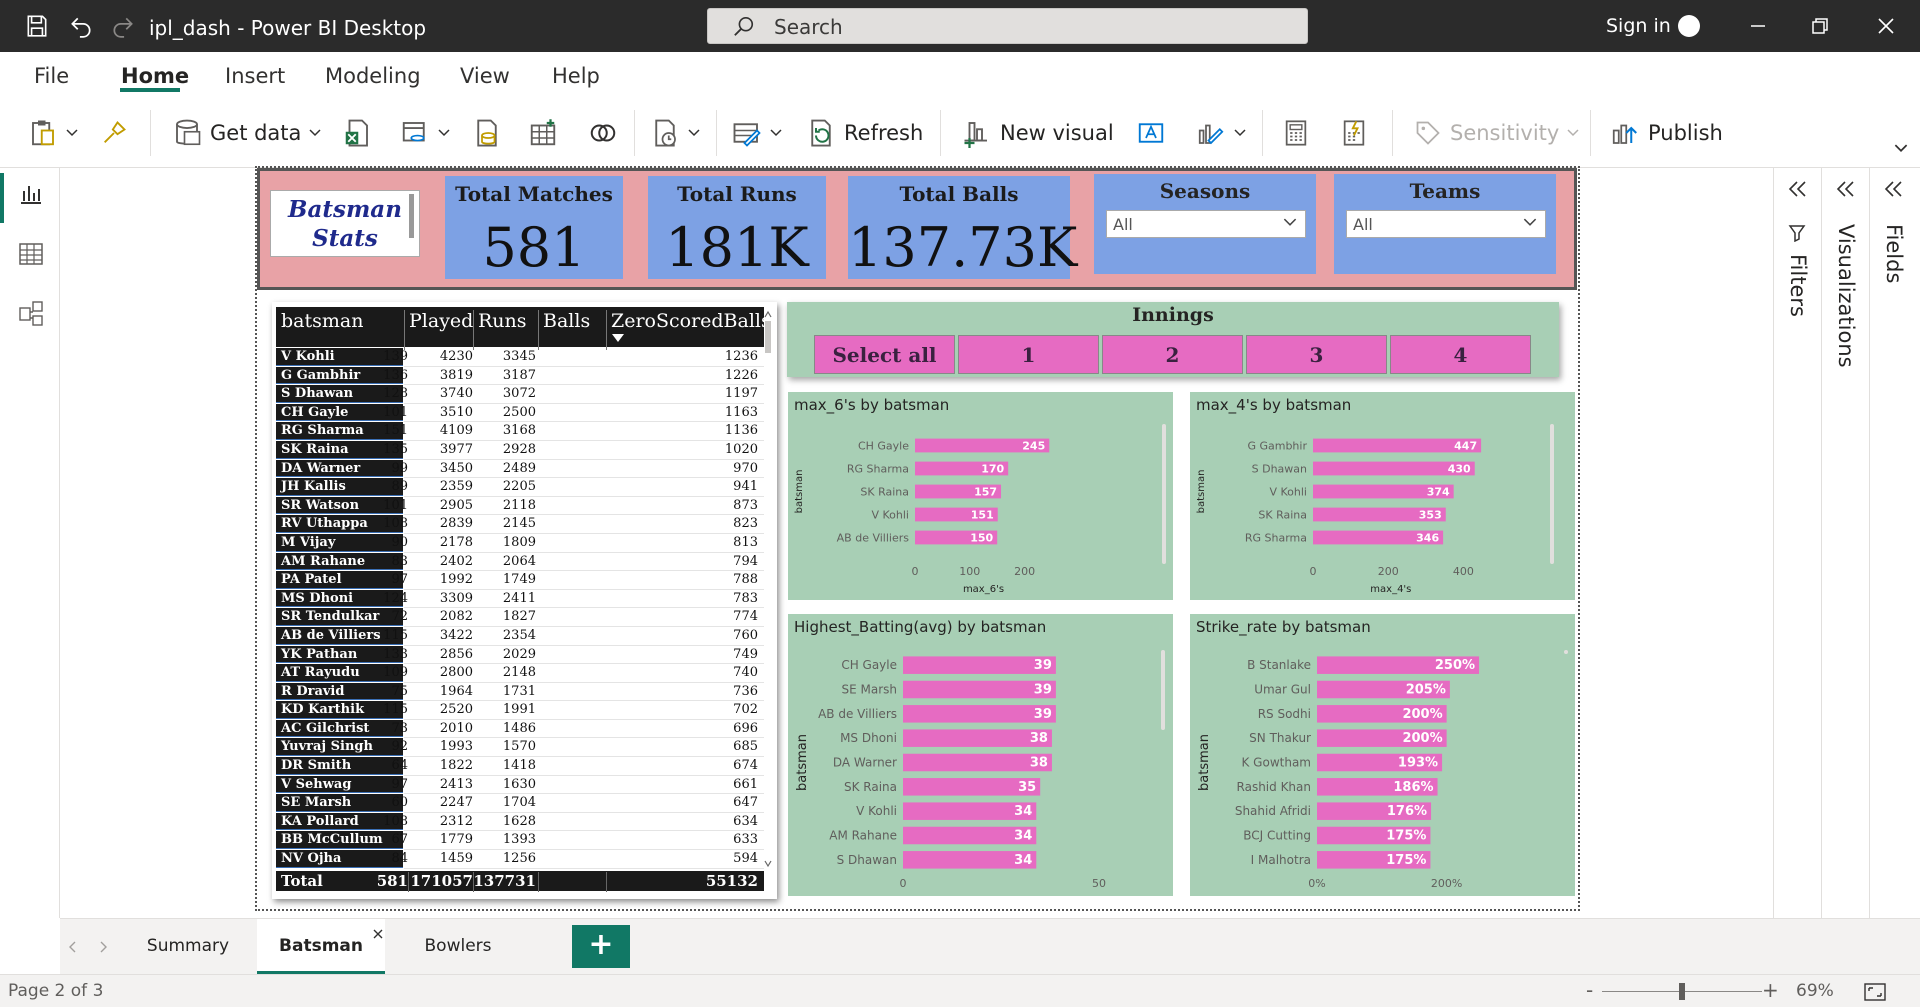 This screenshot has width=1920, height=1007. Describe the element at coordinates (321, 947) in the screenshot. I see `page-tab-batsman: Batsman` at that location.